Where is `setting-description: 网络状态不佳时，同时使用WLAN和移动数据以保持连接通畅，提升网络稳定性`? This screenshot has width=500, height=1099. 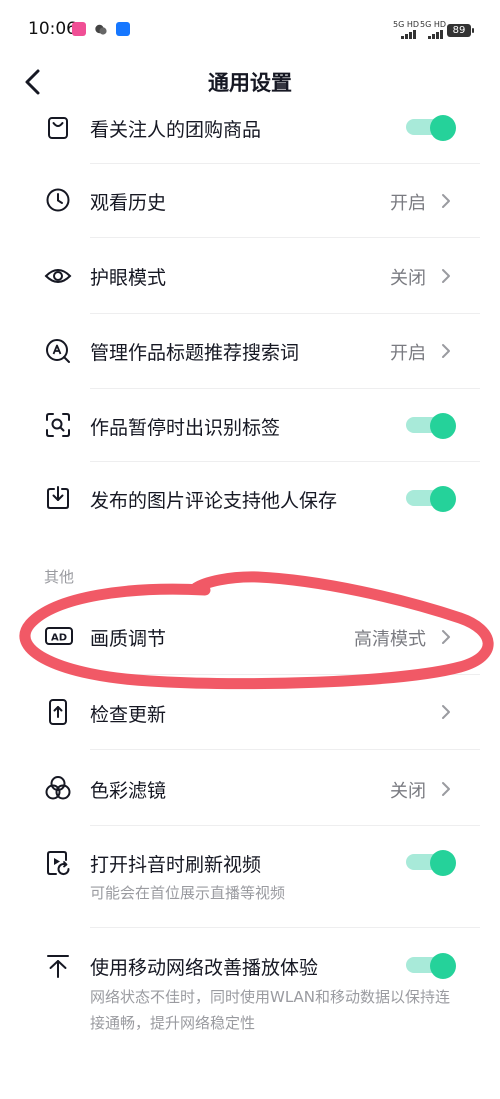 setting-description: 网络状态不佳时，同时使用WLAN和移动数据以保持连接通畅，提升网络稳定性 is located at coordinates (270, 1010).